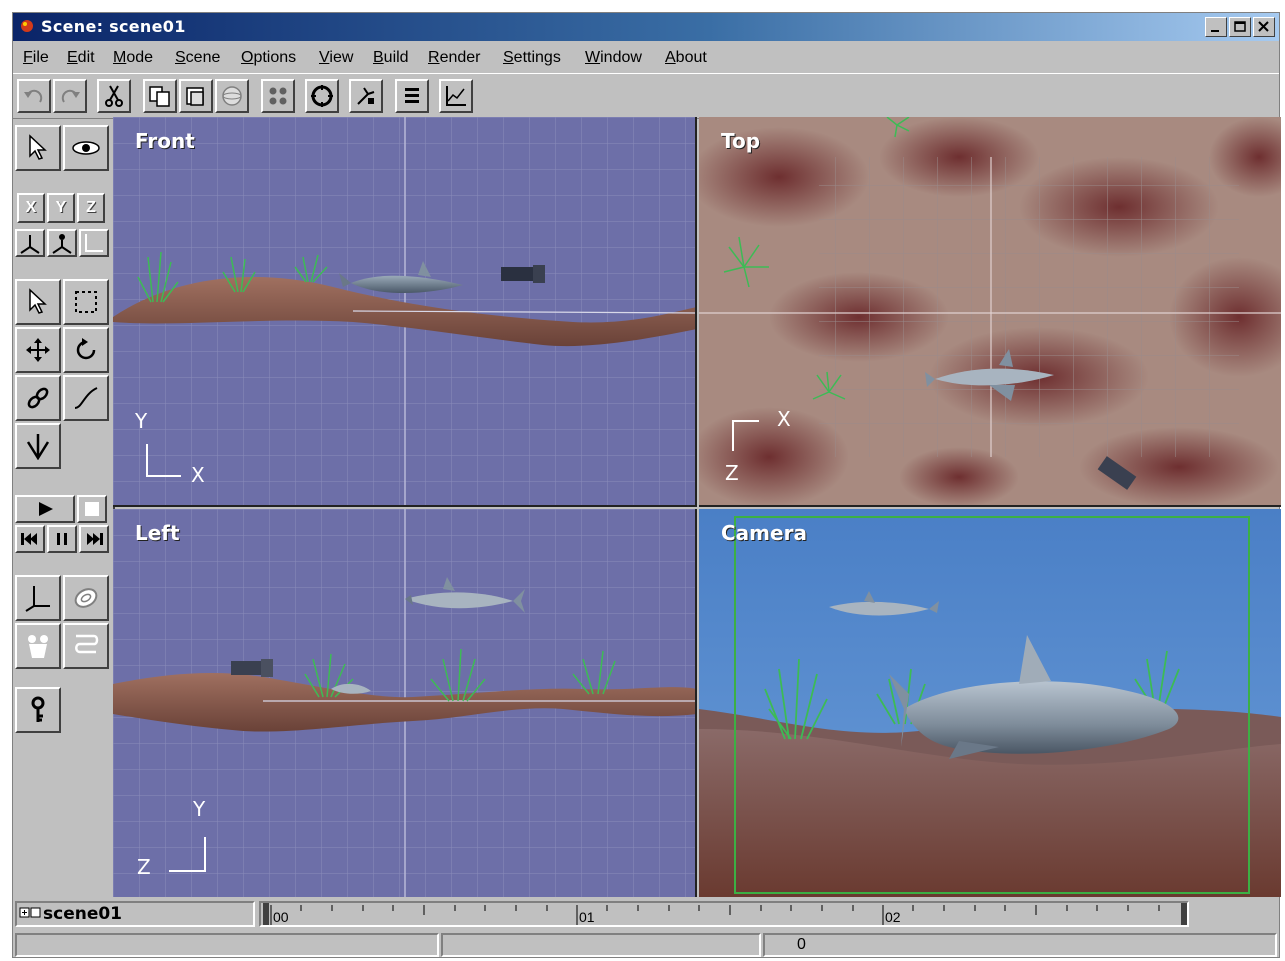  What do you see at coordinates (86, 398) in the screenshot?
I see `path-tool-button` at bounding box center [86, 398].